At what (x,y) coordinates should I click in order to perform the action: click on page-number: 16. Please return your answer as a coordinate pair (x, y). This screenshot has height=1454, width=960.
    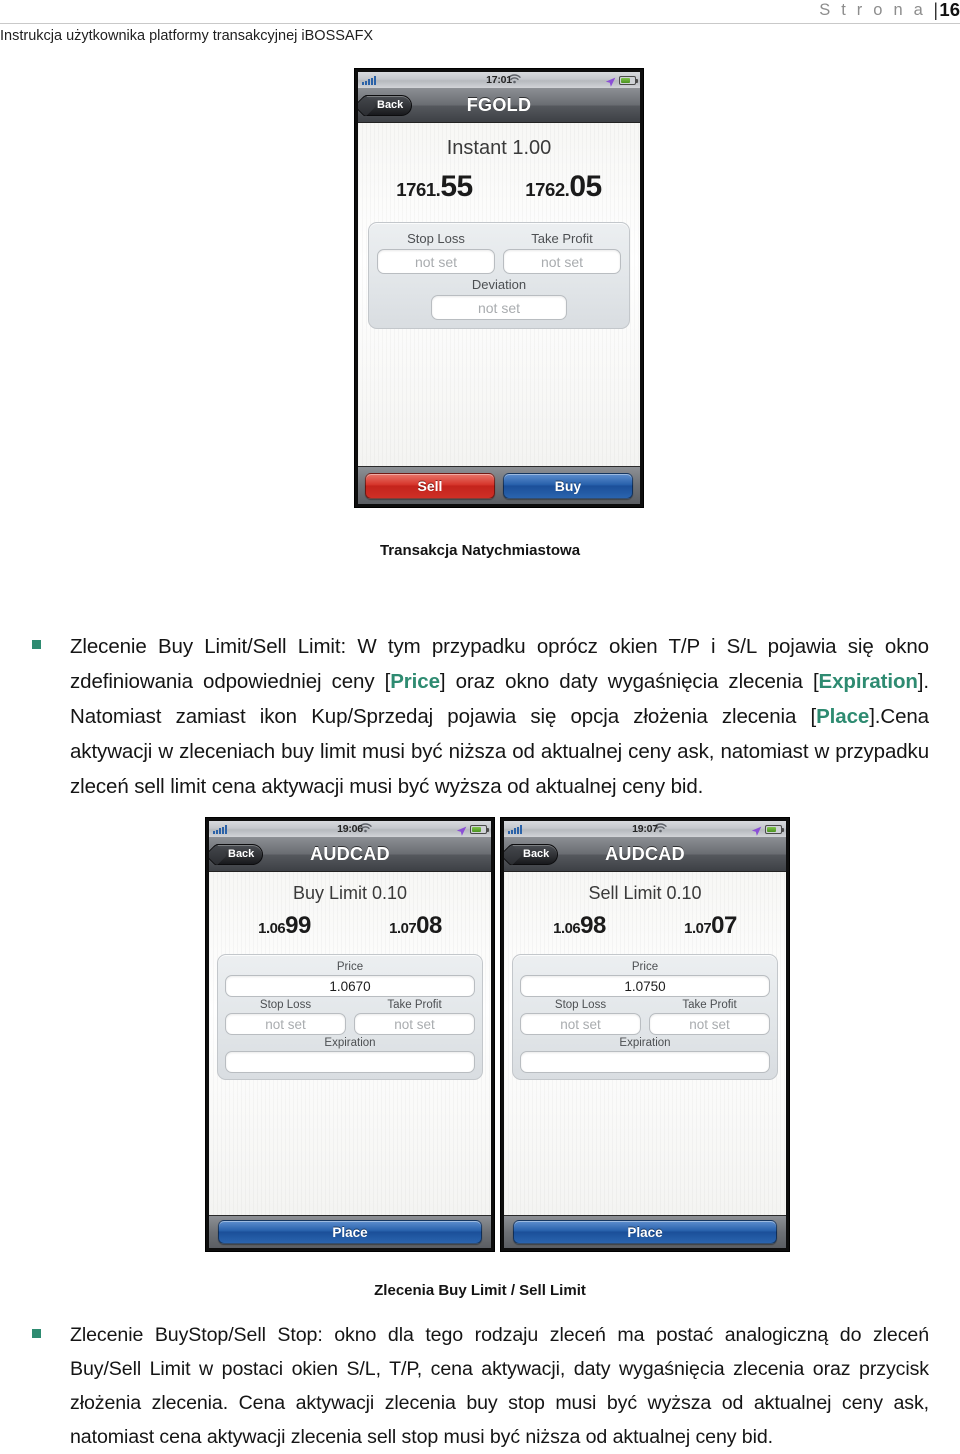
    Looking at the image, I should click on (949, 10).